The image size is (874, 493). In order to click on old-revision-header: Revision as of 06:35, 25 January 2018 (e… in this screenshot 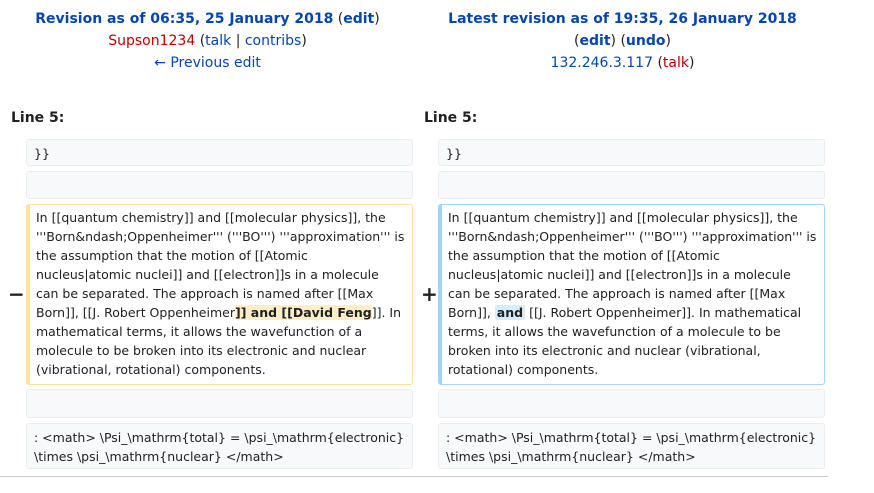, I will do `click(207, 41)`.